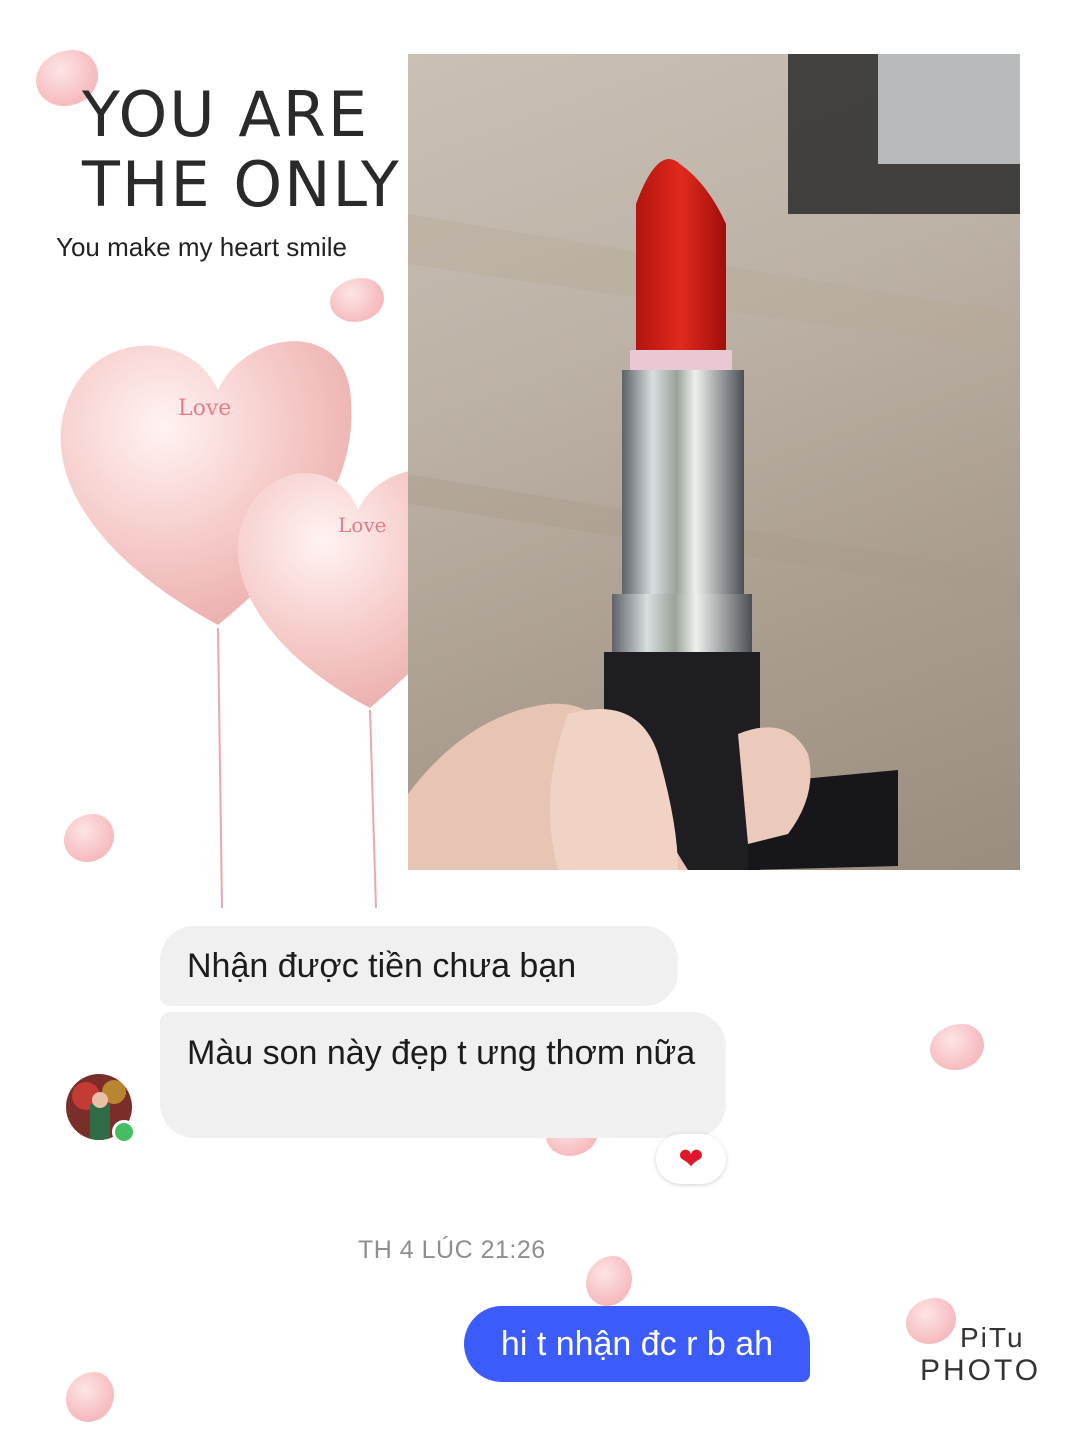  I want to click on header-subtitle: You make my heart smile, so click(201, 247).